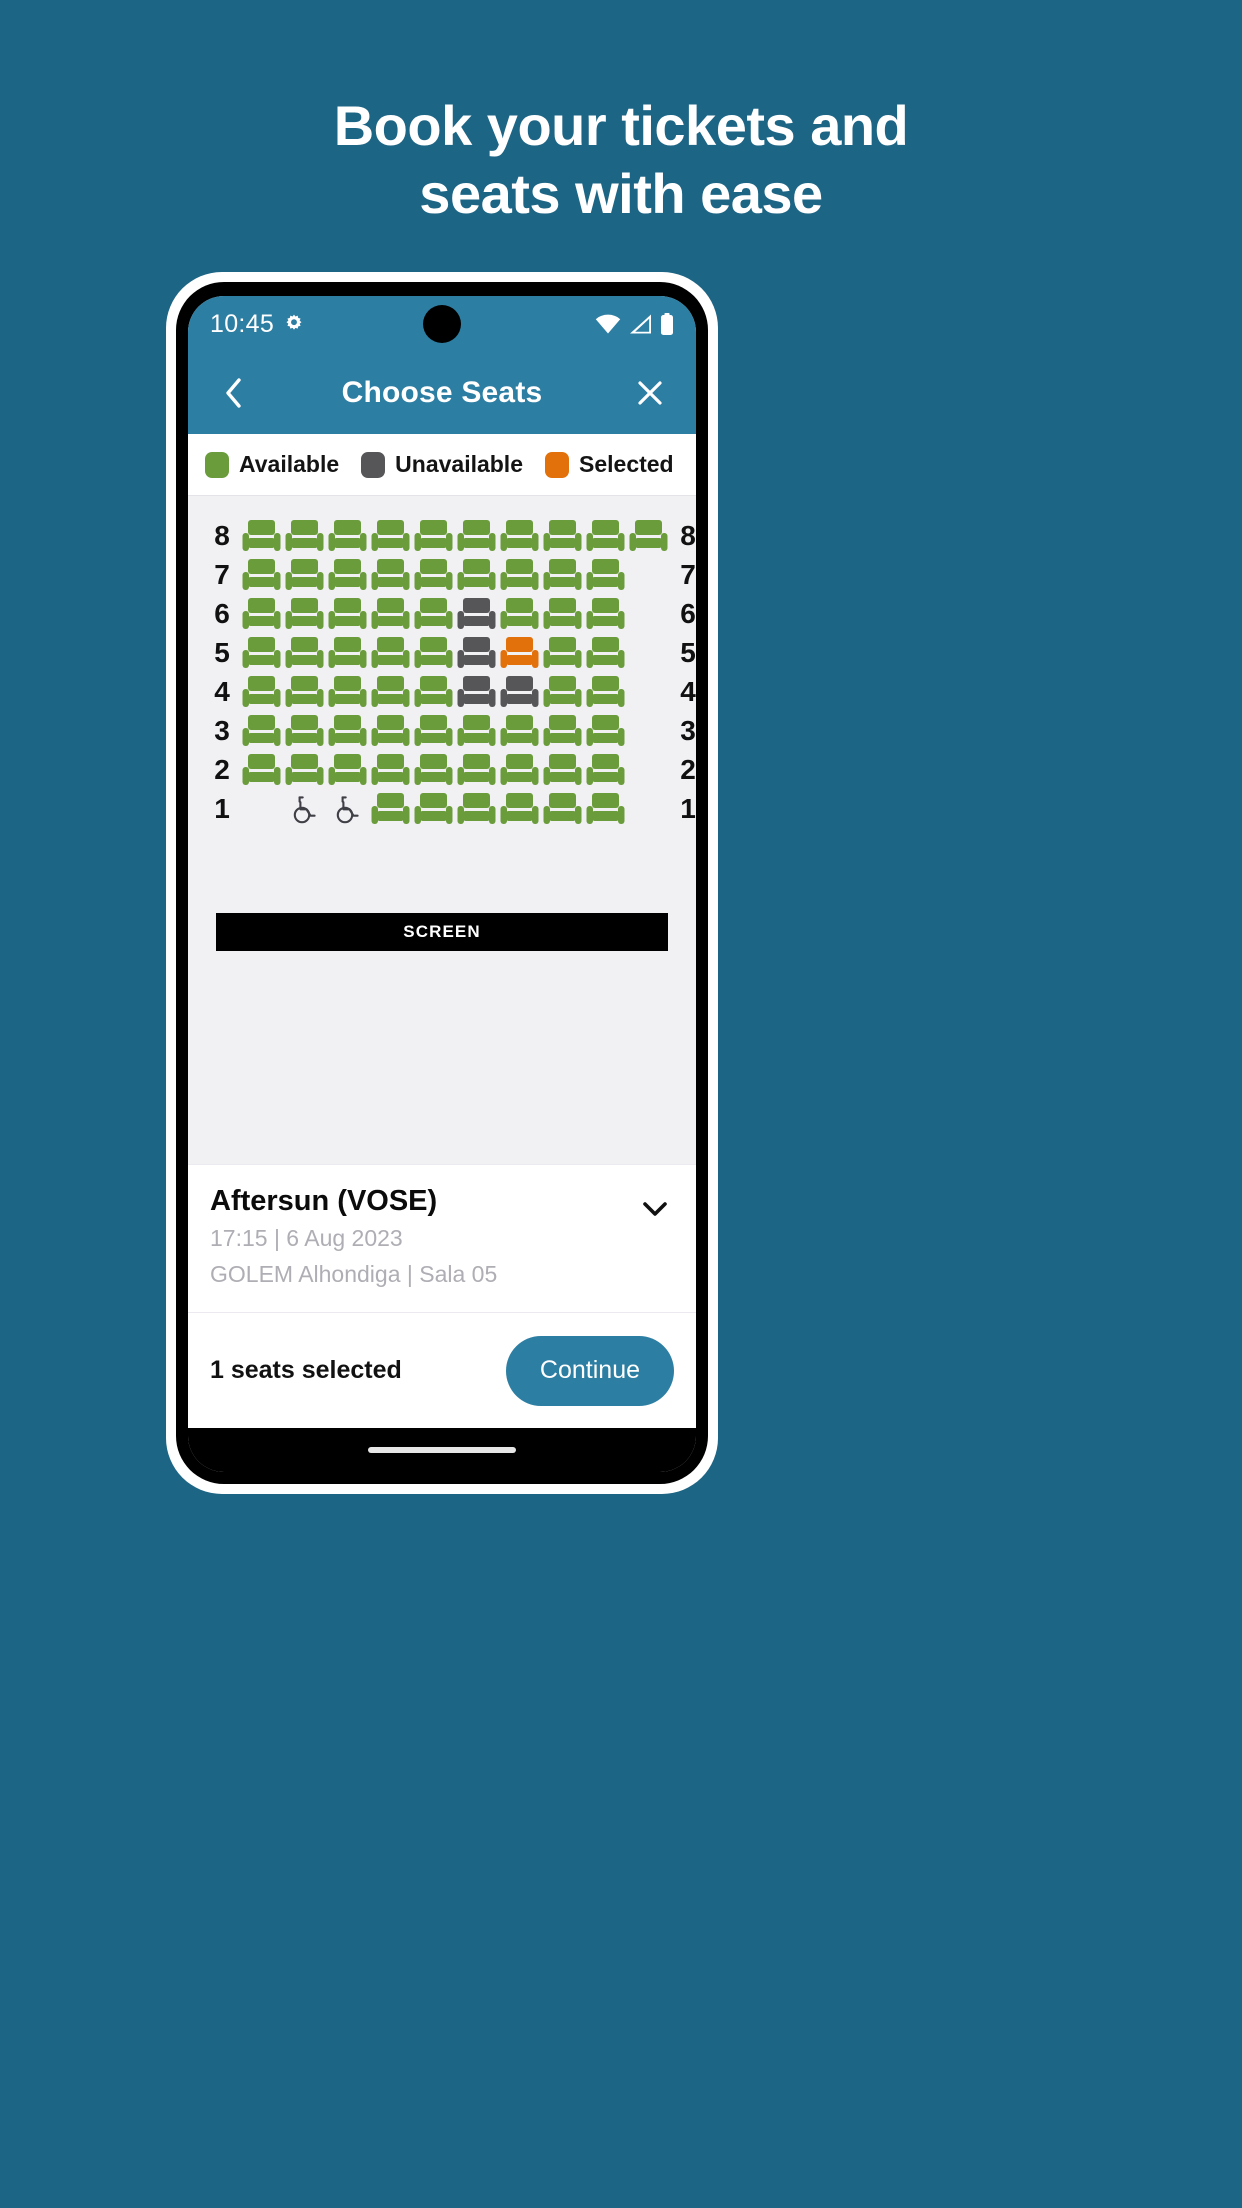 The width and height of the screenshot is (1242, 2208). I want to click on seat-7-4-available, so click(390, 575).